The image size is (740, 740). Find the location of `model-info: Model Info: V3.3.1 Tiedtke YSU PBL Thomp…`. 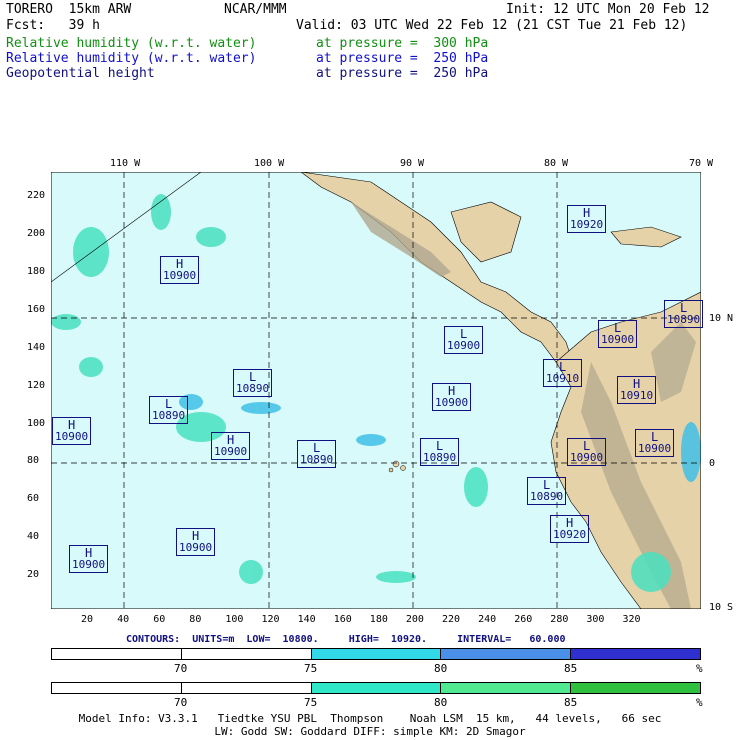

model-info: Model Info: V3.3.1 Tiedtke YSU PBL Thomp… is located at coordinates (370, 718).